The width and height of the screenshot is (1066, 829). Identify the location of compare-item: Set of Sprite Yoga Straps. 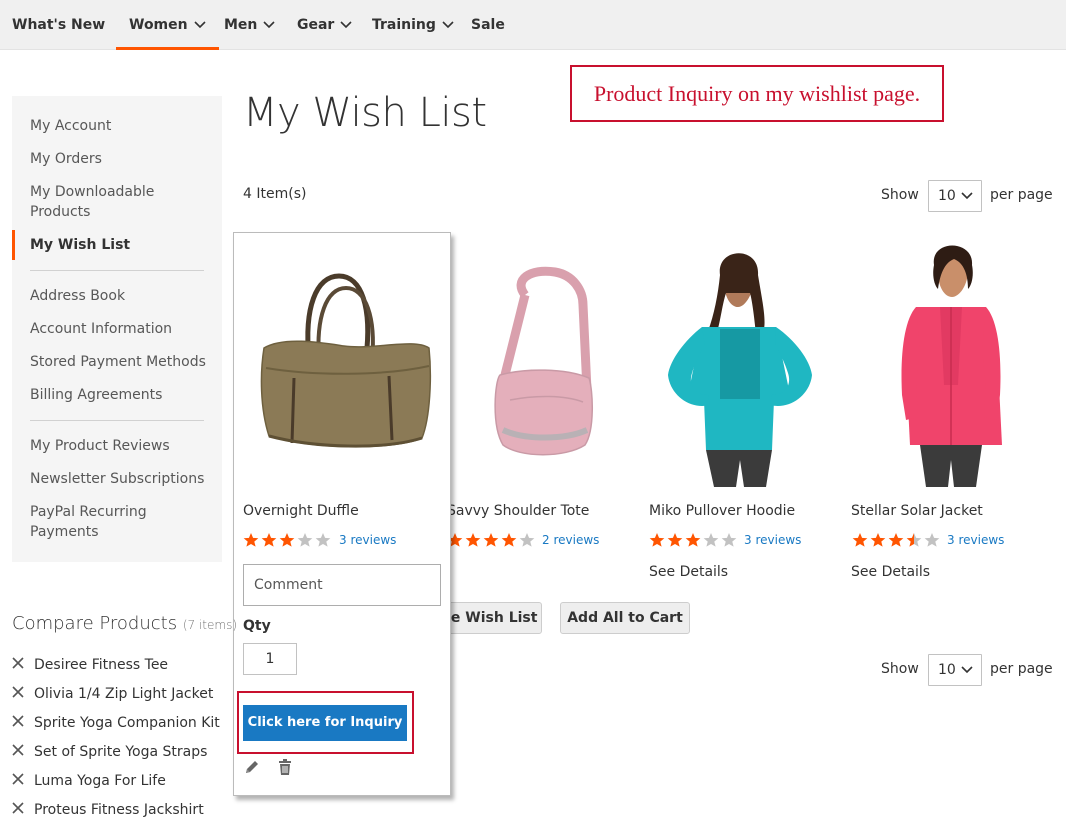
(109, 752).